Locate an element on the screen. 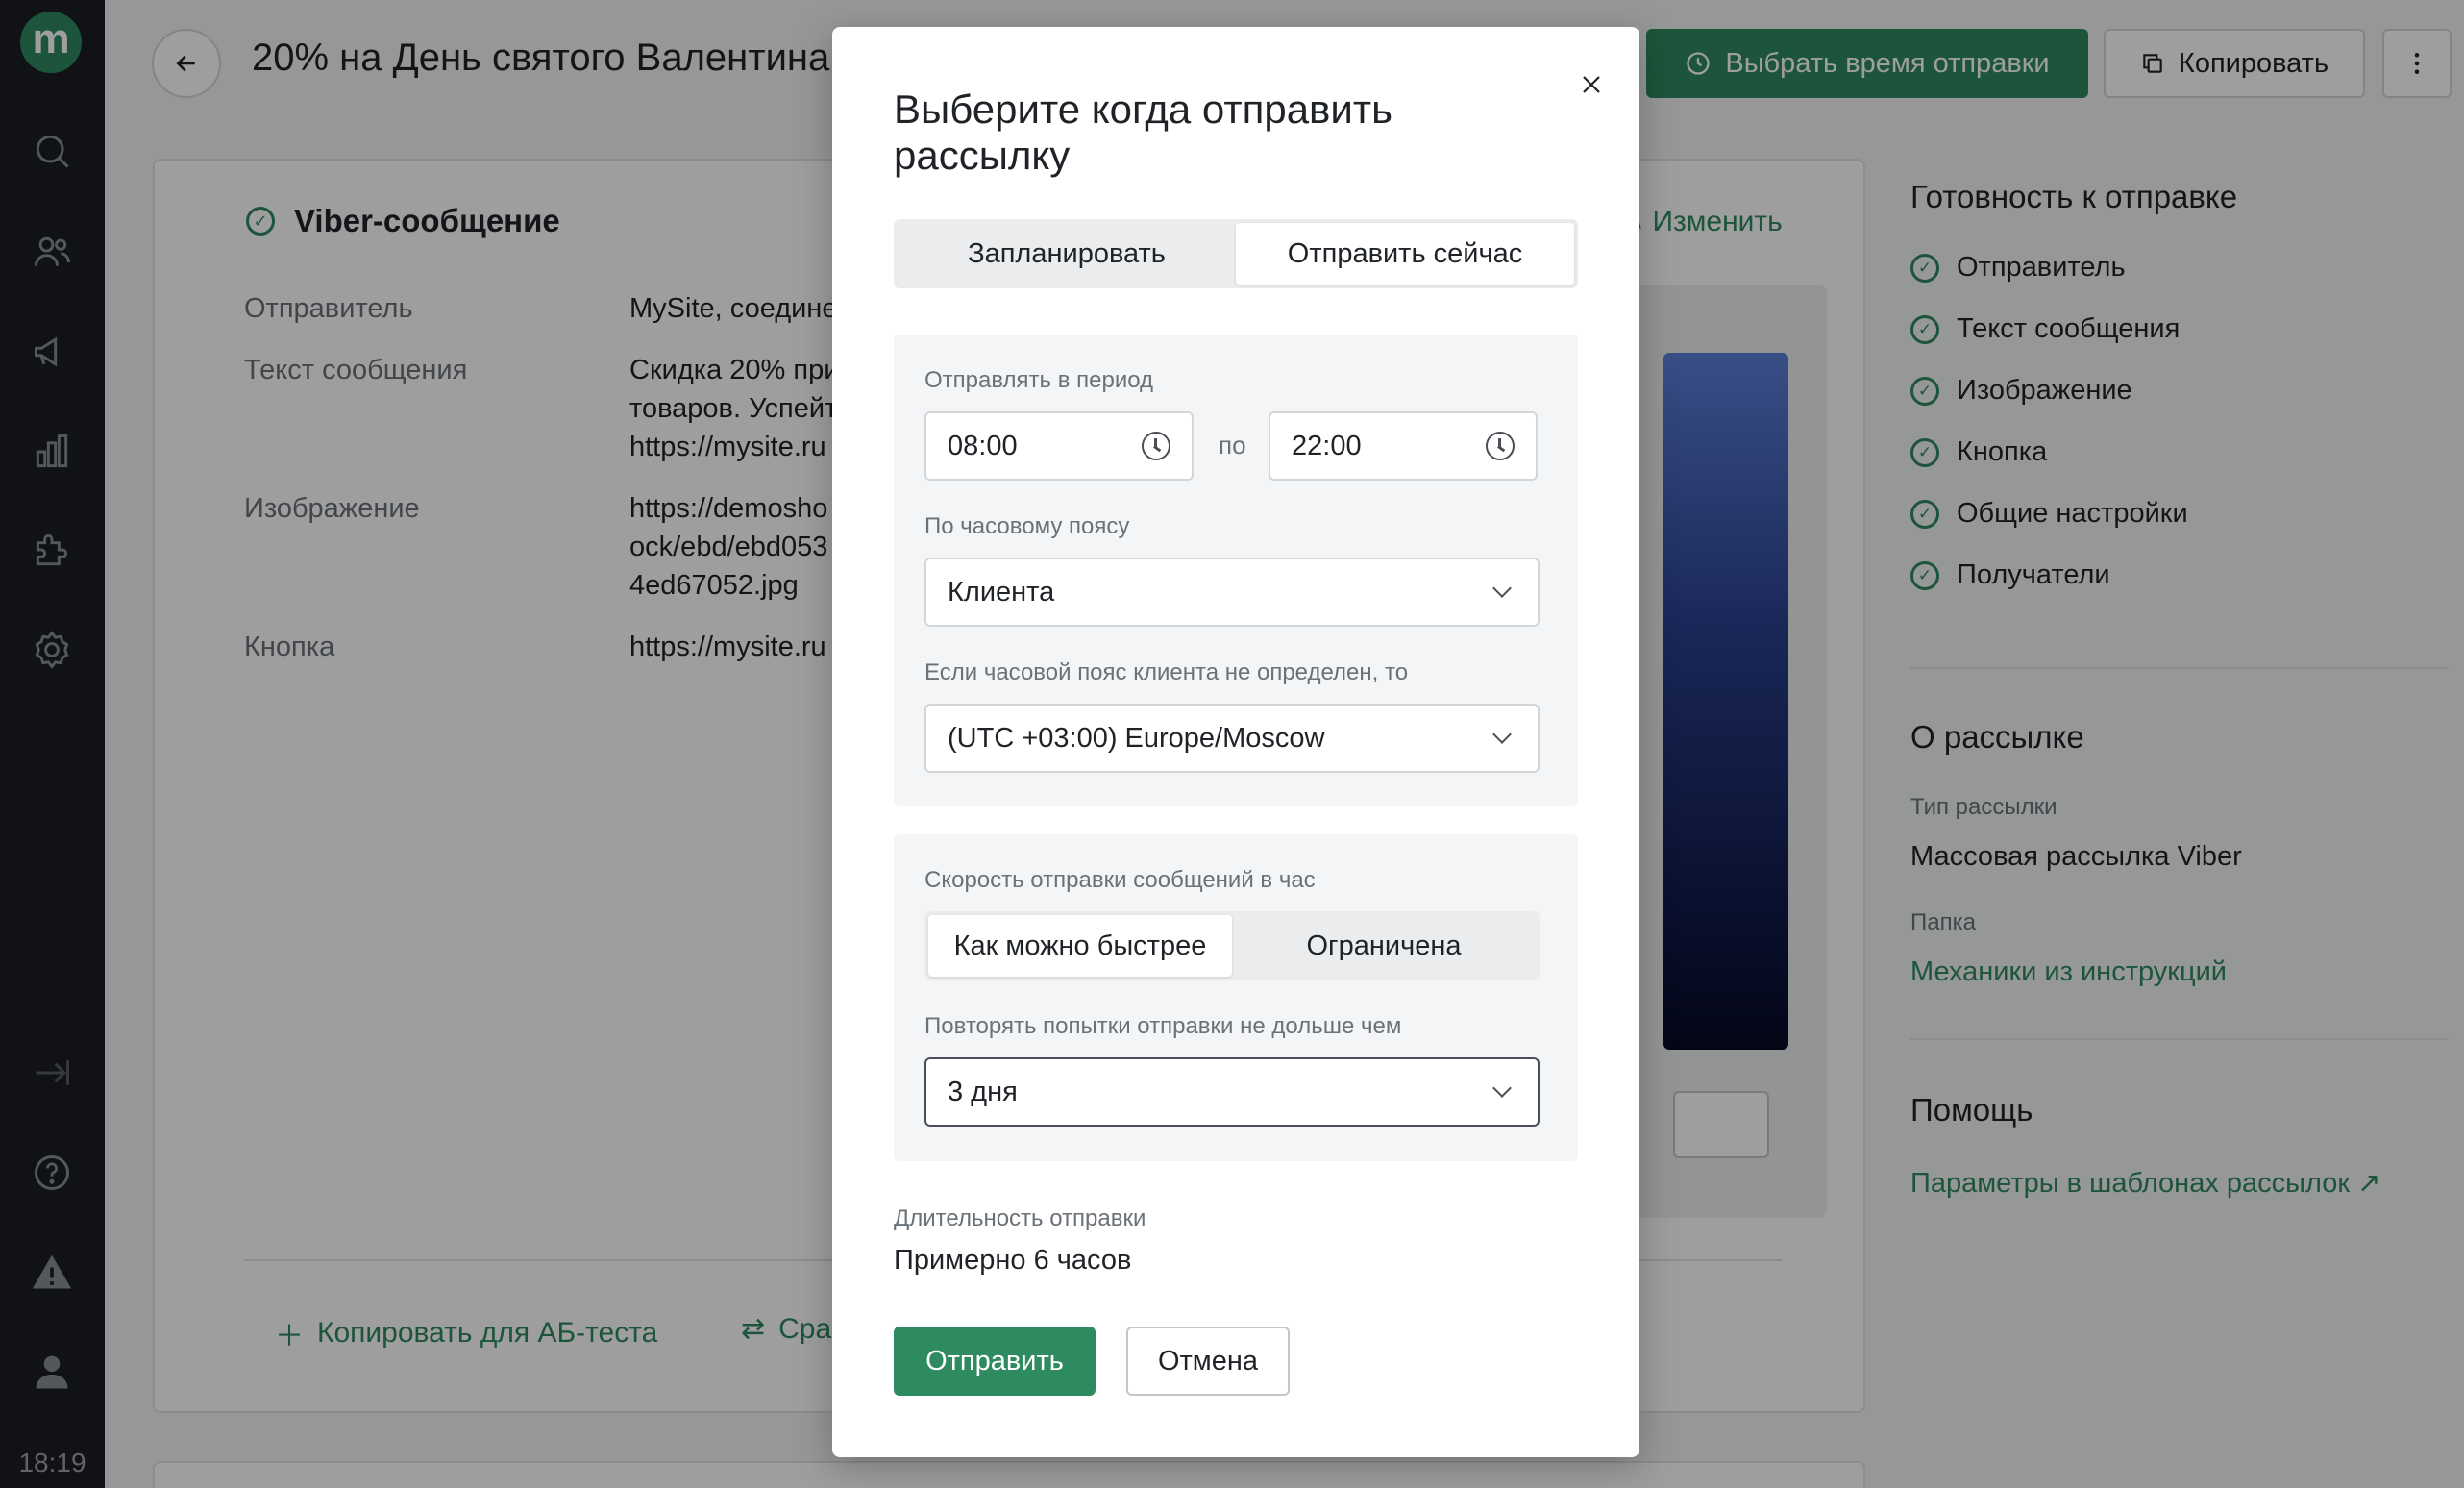 The image size is (2464, 1488). close-button is located at coordinates (1591, 84).